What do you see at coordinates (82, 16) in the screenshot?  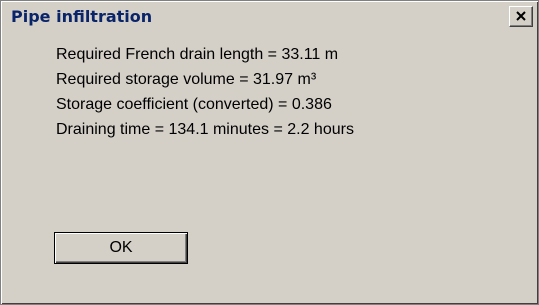 I see `window-title: Pipe infiltration` at bounding box center [82, 16].